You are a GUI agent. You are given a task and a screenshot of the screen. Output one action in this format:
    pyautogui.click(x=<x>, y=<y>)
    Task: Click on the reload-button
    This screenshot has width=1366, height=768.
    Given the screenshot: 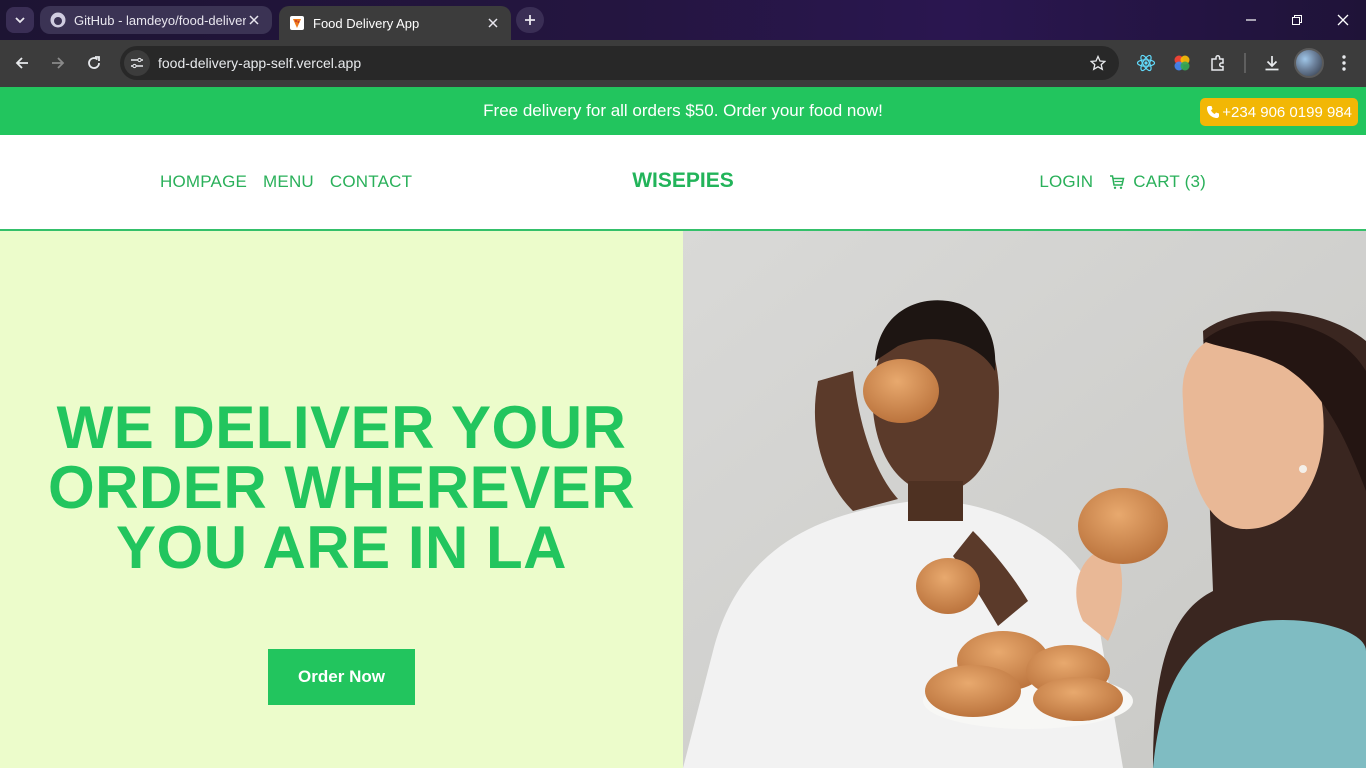 What is the action you would take?
    pyautogui.click(x=94, y=63)
    